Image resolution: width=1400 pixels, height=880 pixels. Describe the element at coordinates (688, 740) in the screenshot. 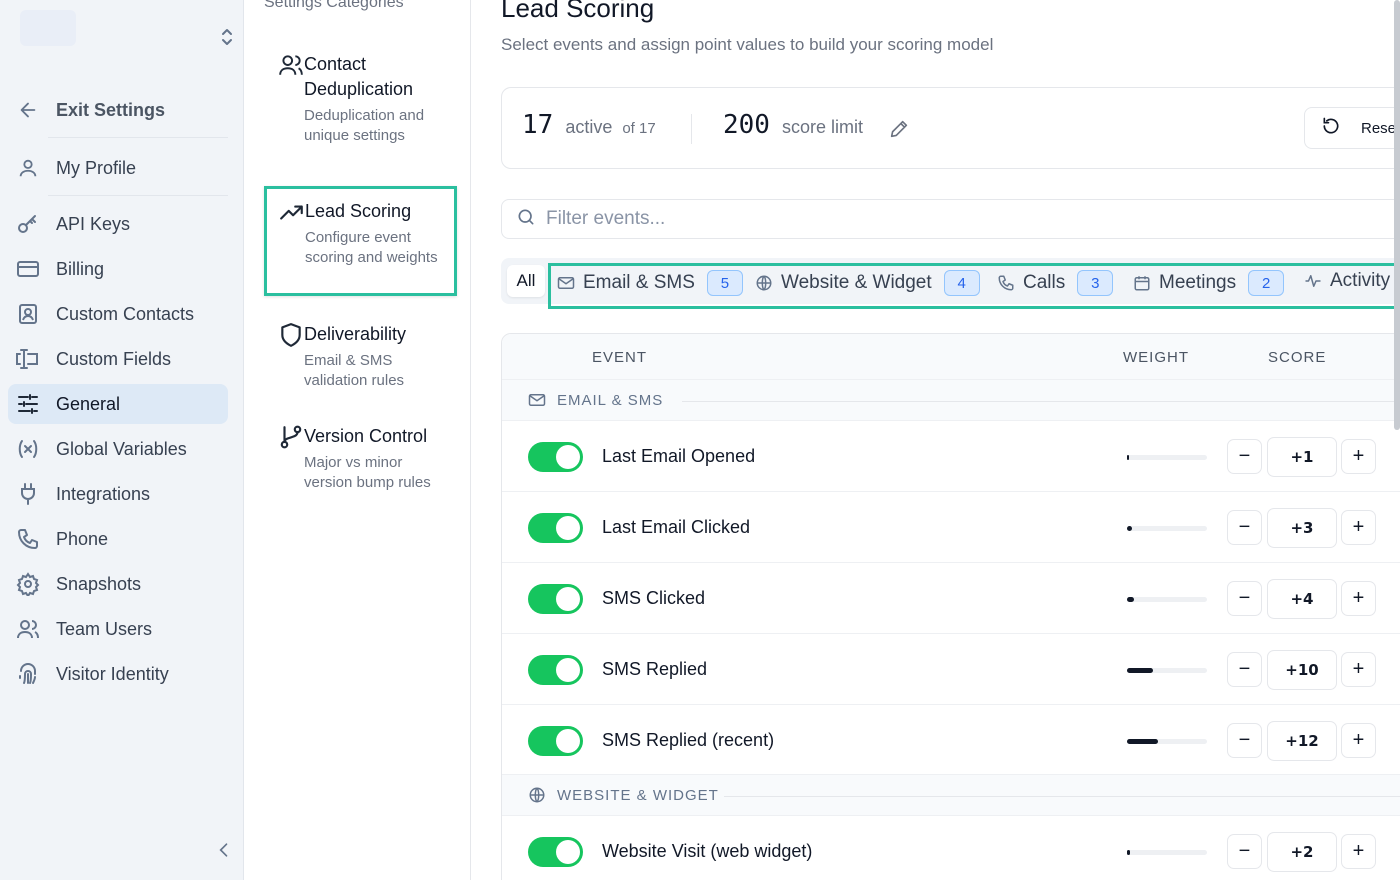

I see `event-name: SMS Replied (recent)` at that location.